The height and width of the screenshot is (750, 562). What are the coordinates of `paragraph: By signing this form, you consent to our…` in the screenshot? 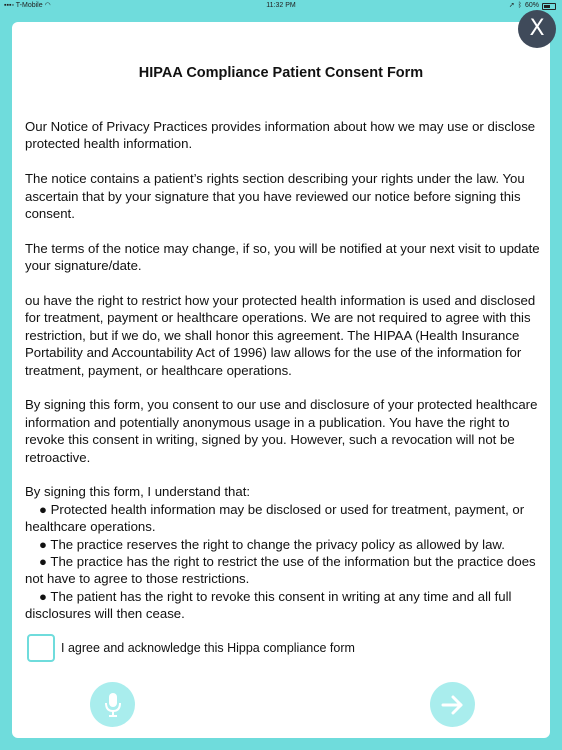 It's located at (281, 431).